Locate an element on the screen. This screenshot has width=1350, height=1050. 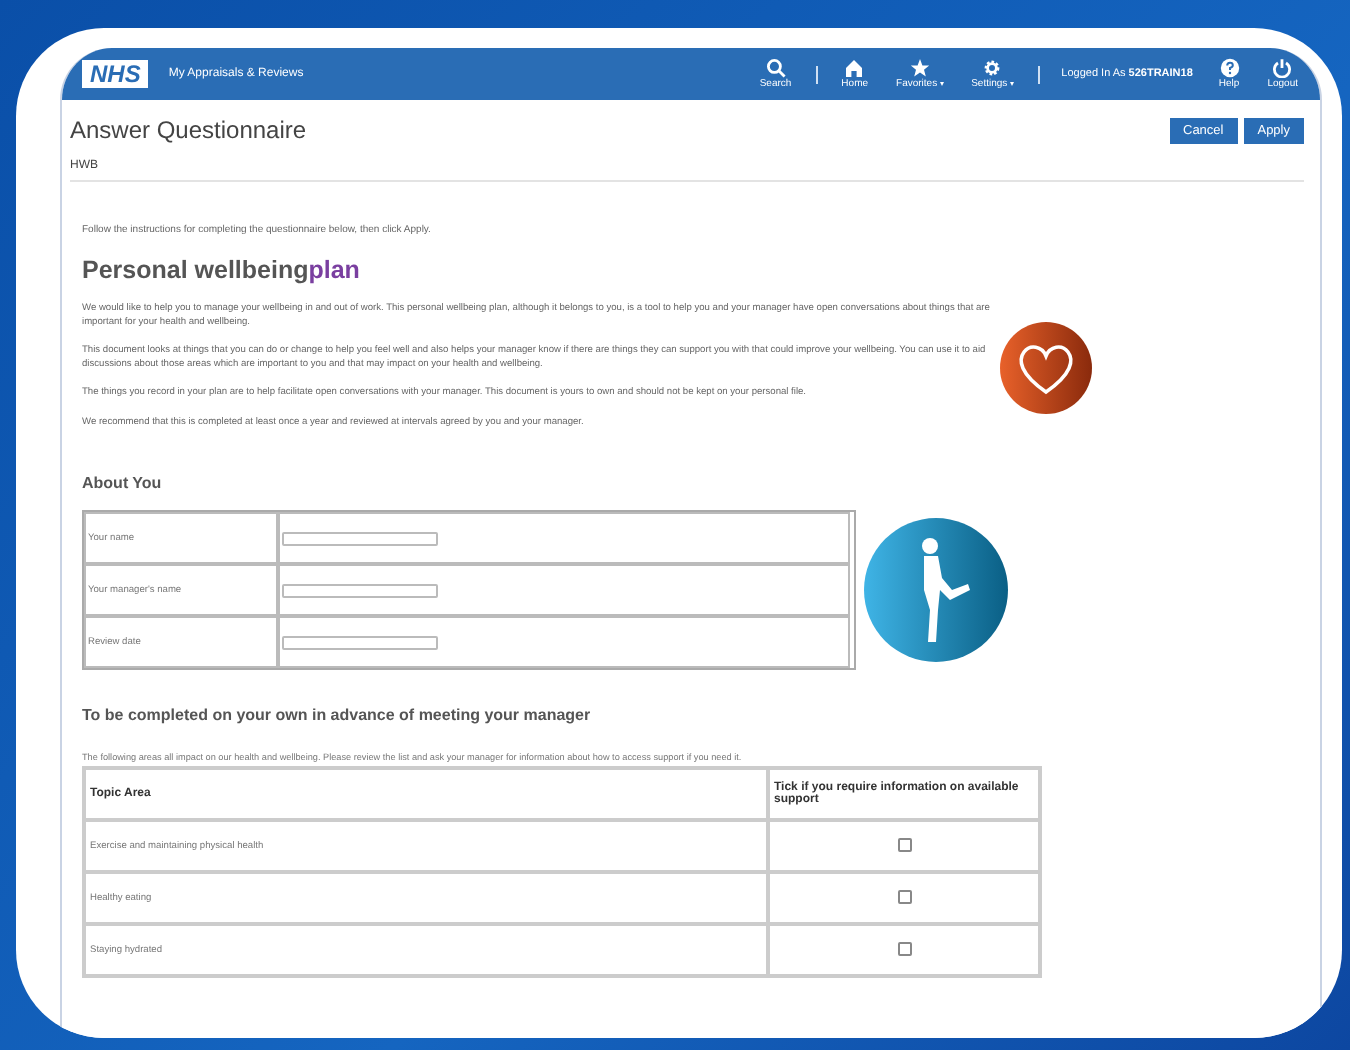
home-icon is located at coordinates (854, 68).